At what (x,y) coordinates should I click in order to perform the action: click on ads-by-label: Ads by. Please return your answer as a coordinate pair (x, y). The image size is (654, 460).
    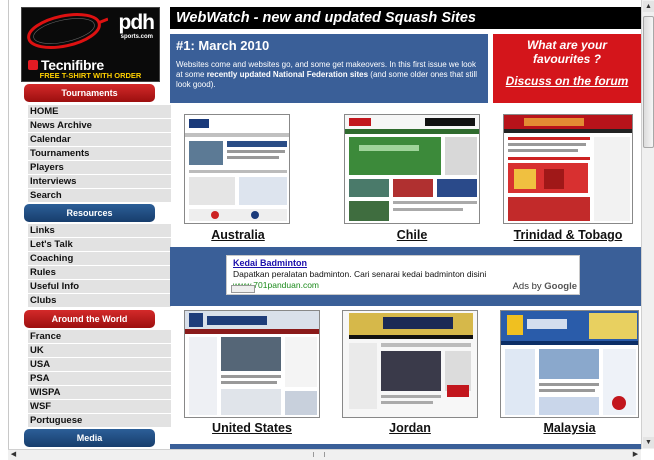
    Looking at the image, I should click on (527, 286).